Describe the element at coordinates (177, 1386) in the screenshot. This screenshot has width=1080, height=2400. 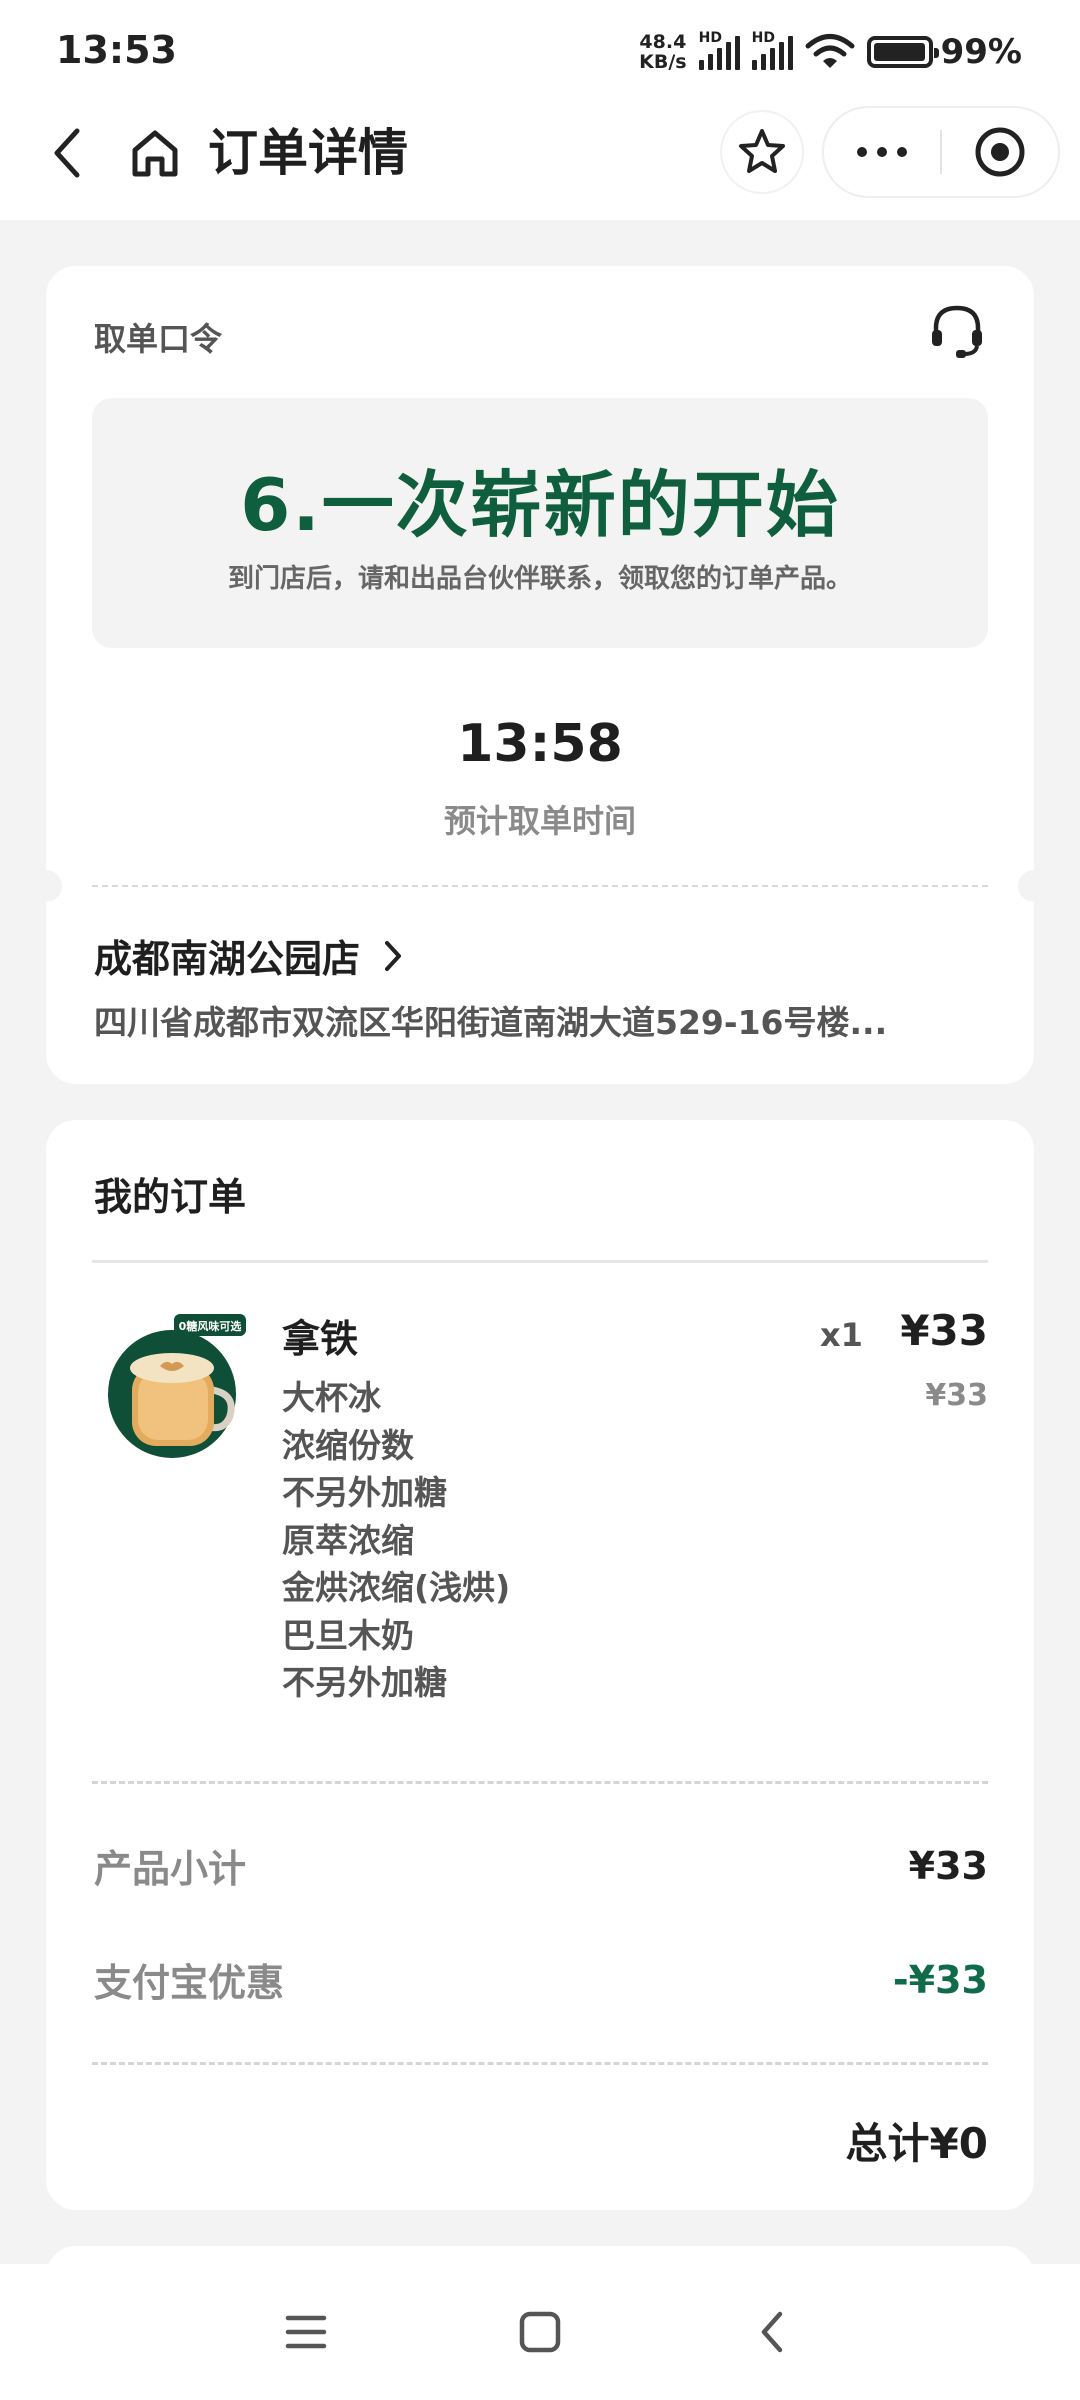
I see `latte-image: 0糖风味可选` at that location.